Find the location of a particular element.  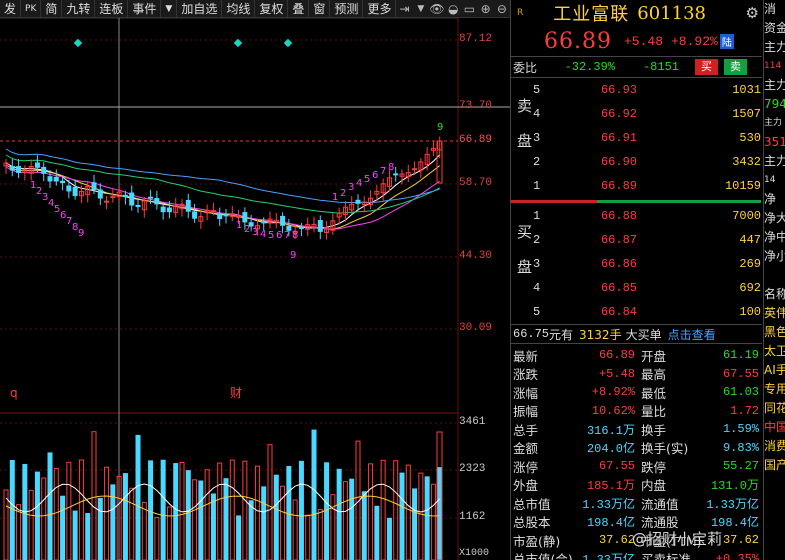

toolbar-item-pk: PK is located at coordinates (31, 9).